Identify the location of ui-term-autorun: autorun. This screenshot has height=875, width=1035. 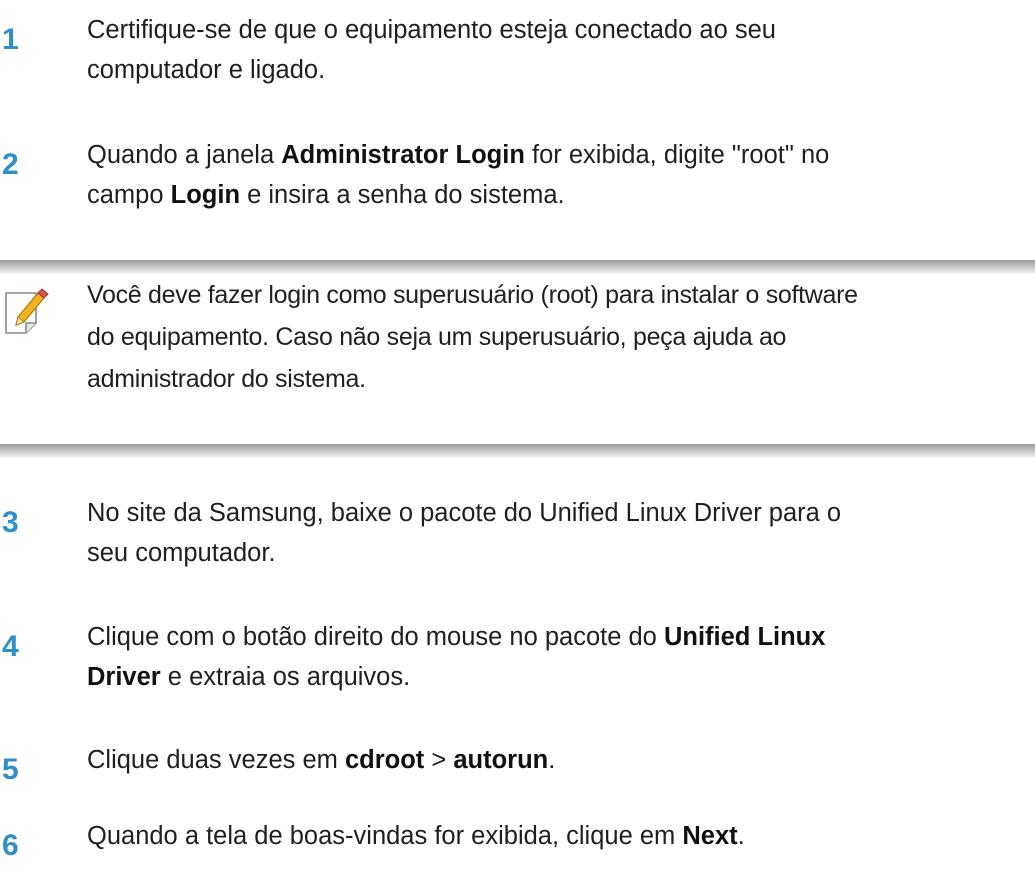
(501, 760).